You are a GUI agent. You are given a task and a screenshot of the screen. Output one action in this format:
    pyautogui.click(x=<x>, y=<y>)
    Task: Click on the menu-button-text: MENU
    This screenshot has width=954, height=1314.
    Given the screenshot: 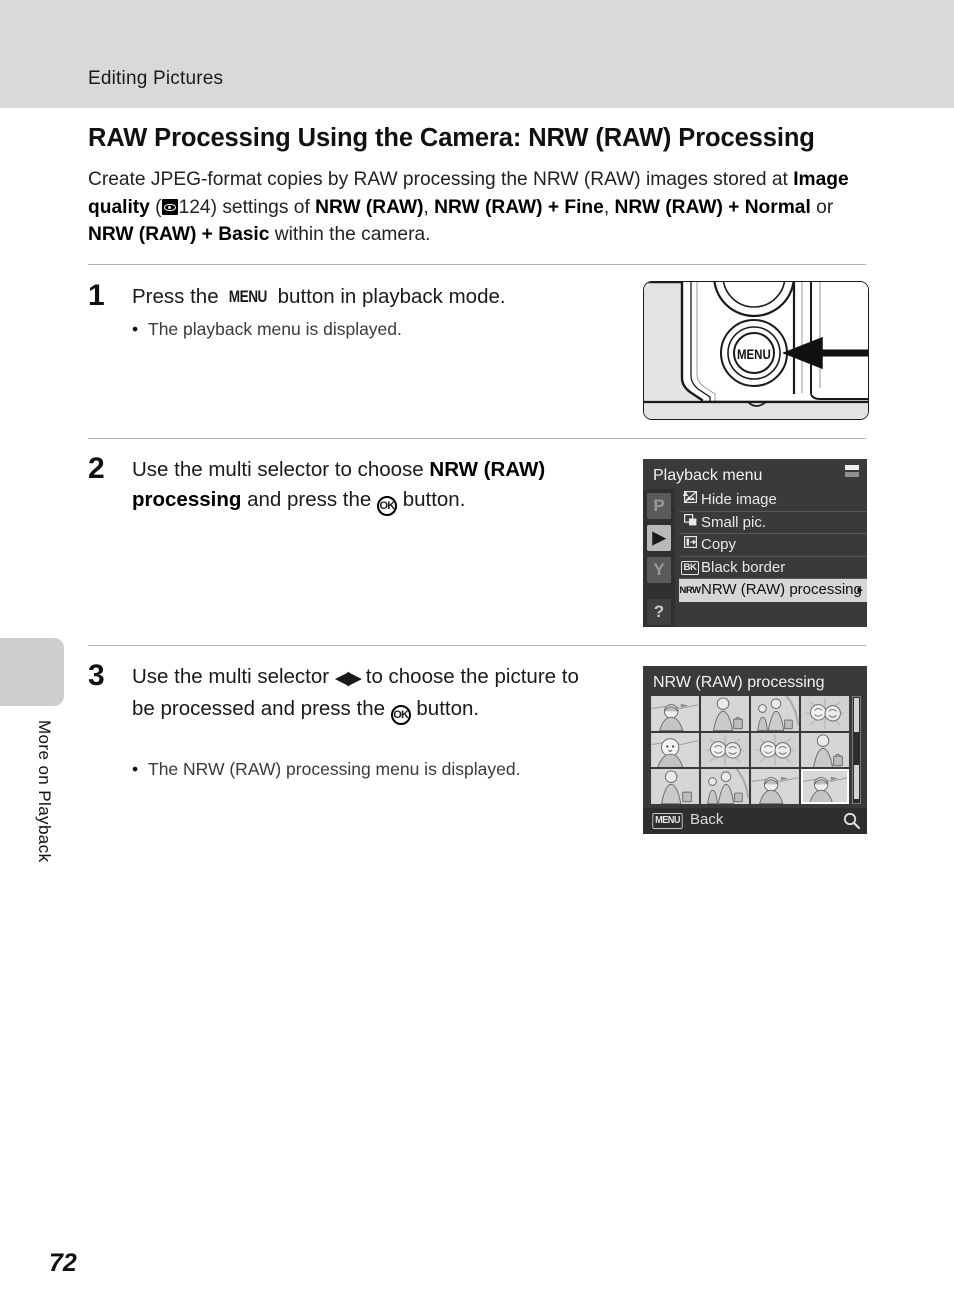 What is the action you would take?
    pyautogui.click(x=754, y=354)
    